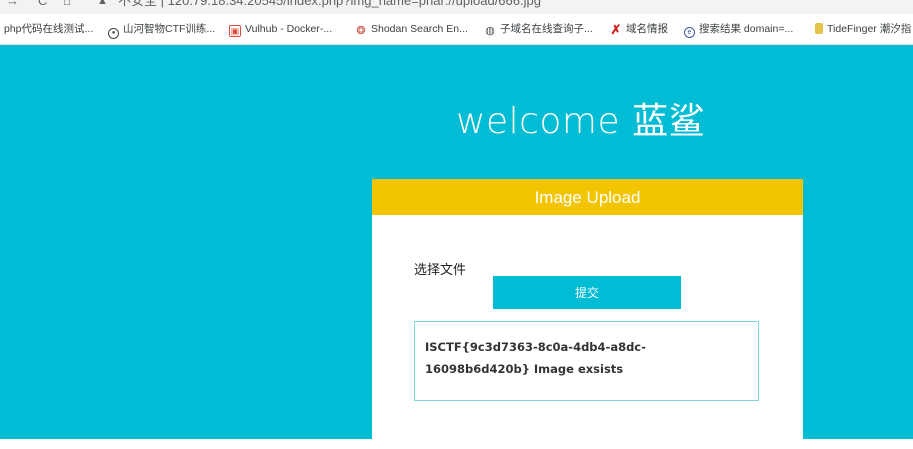 The width and height of the screenshot is (913, 449). What do you see at coordinates (689, 32) in the screenshot?
I see `e-icon: e` at bounding box center [689, 32].